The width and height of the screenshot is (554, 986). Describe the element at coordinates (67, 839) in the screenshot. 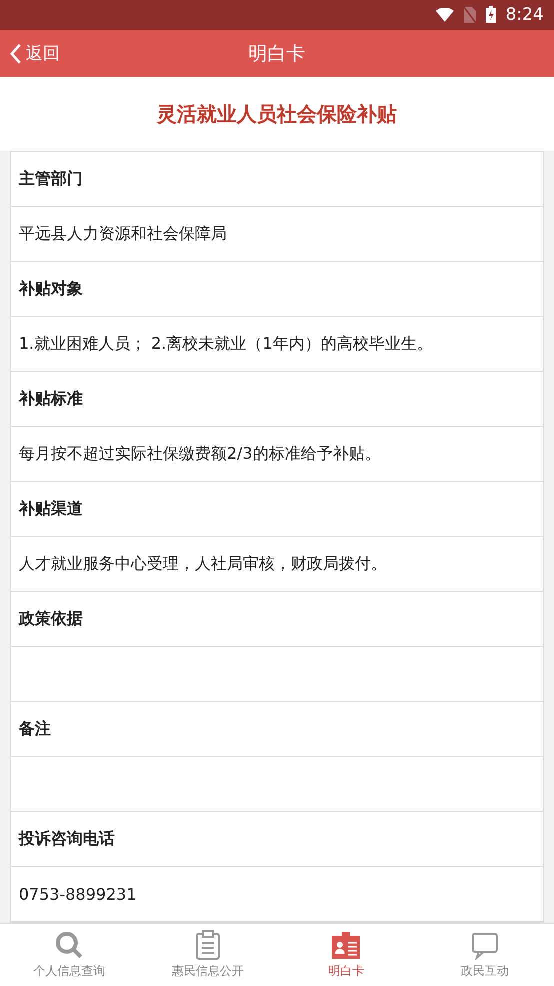

I see `section-label: 投诉咨询电话` at that location.